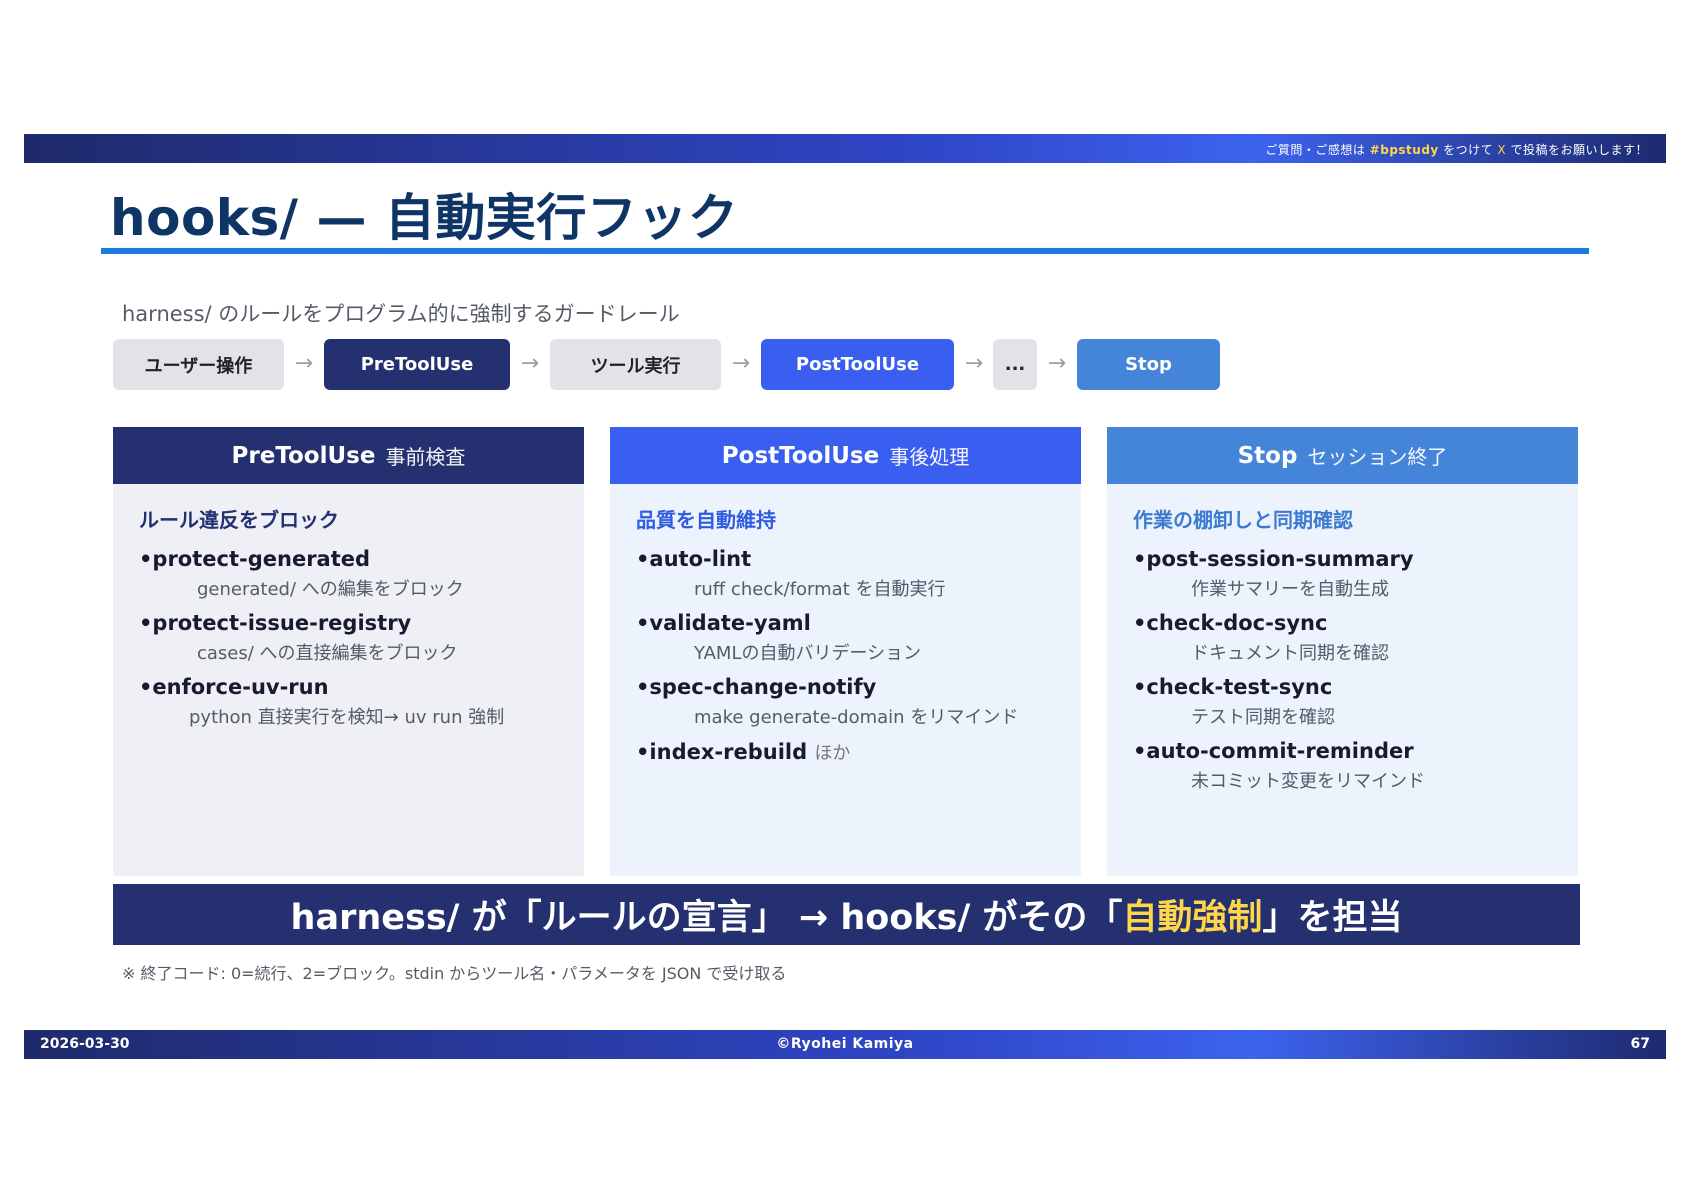 This screenshot has width=1684, height=1190. What do you see at coordinates (1148, 364) in the screenshot?
I see `flow-step-stop: Stop` at bounding box center [1148, 364].